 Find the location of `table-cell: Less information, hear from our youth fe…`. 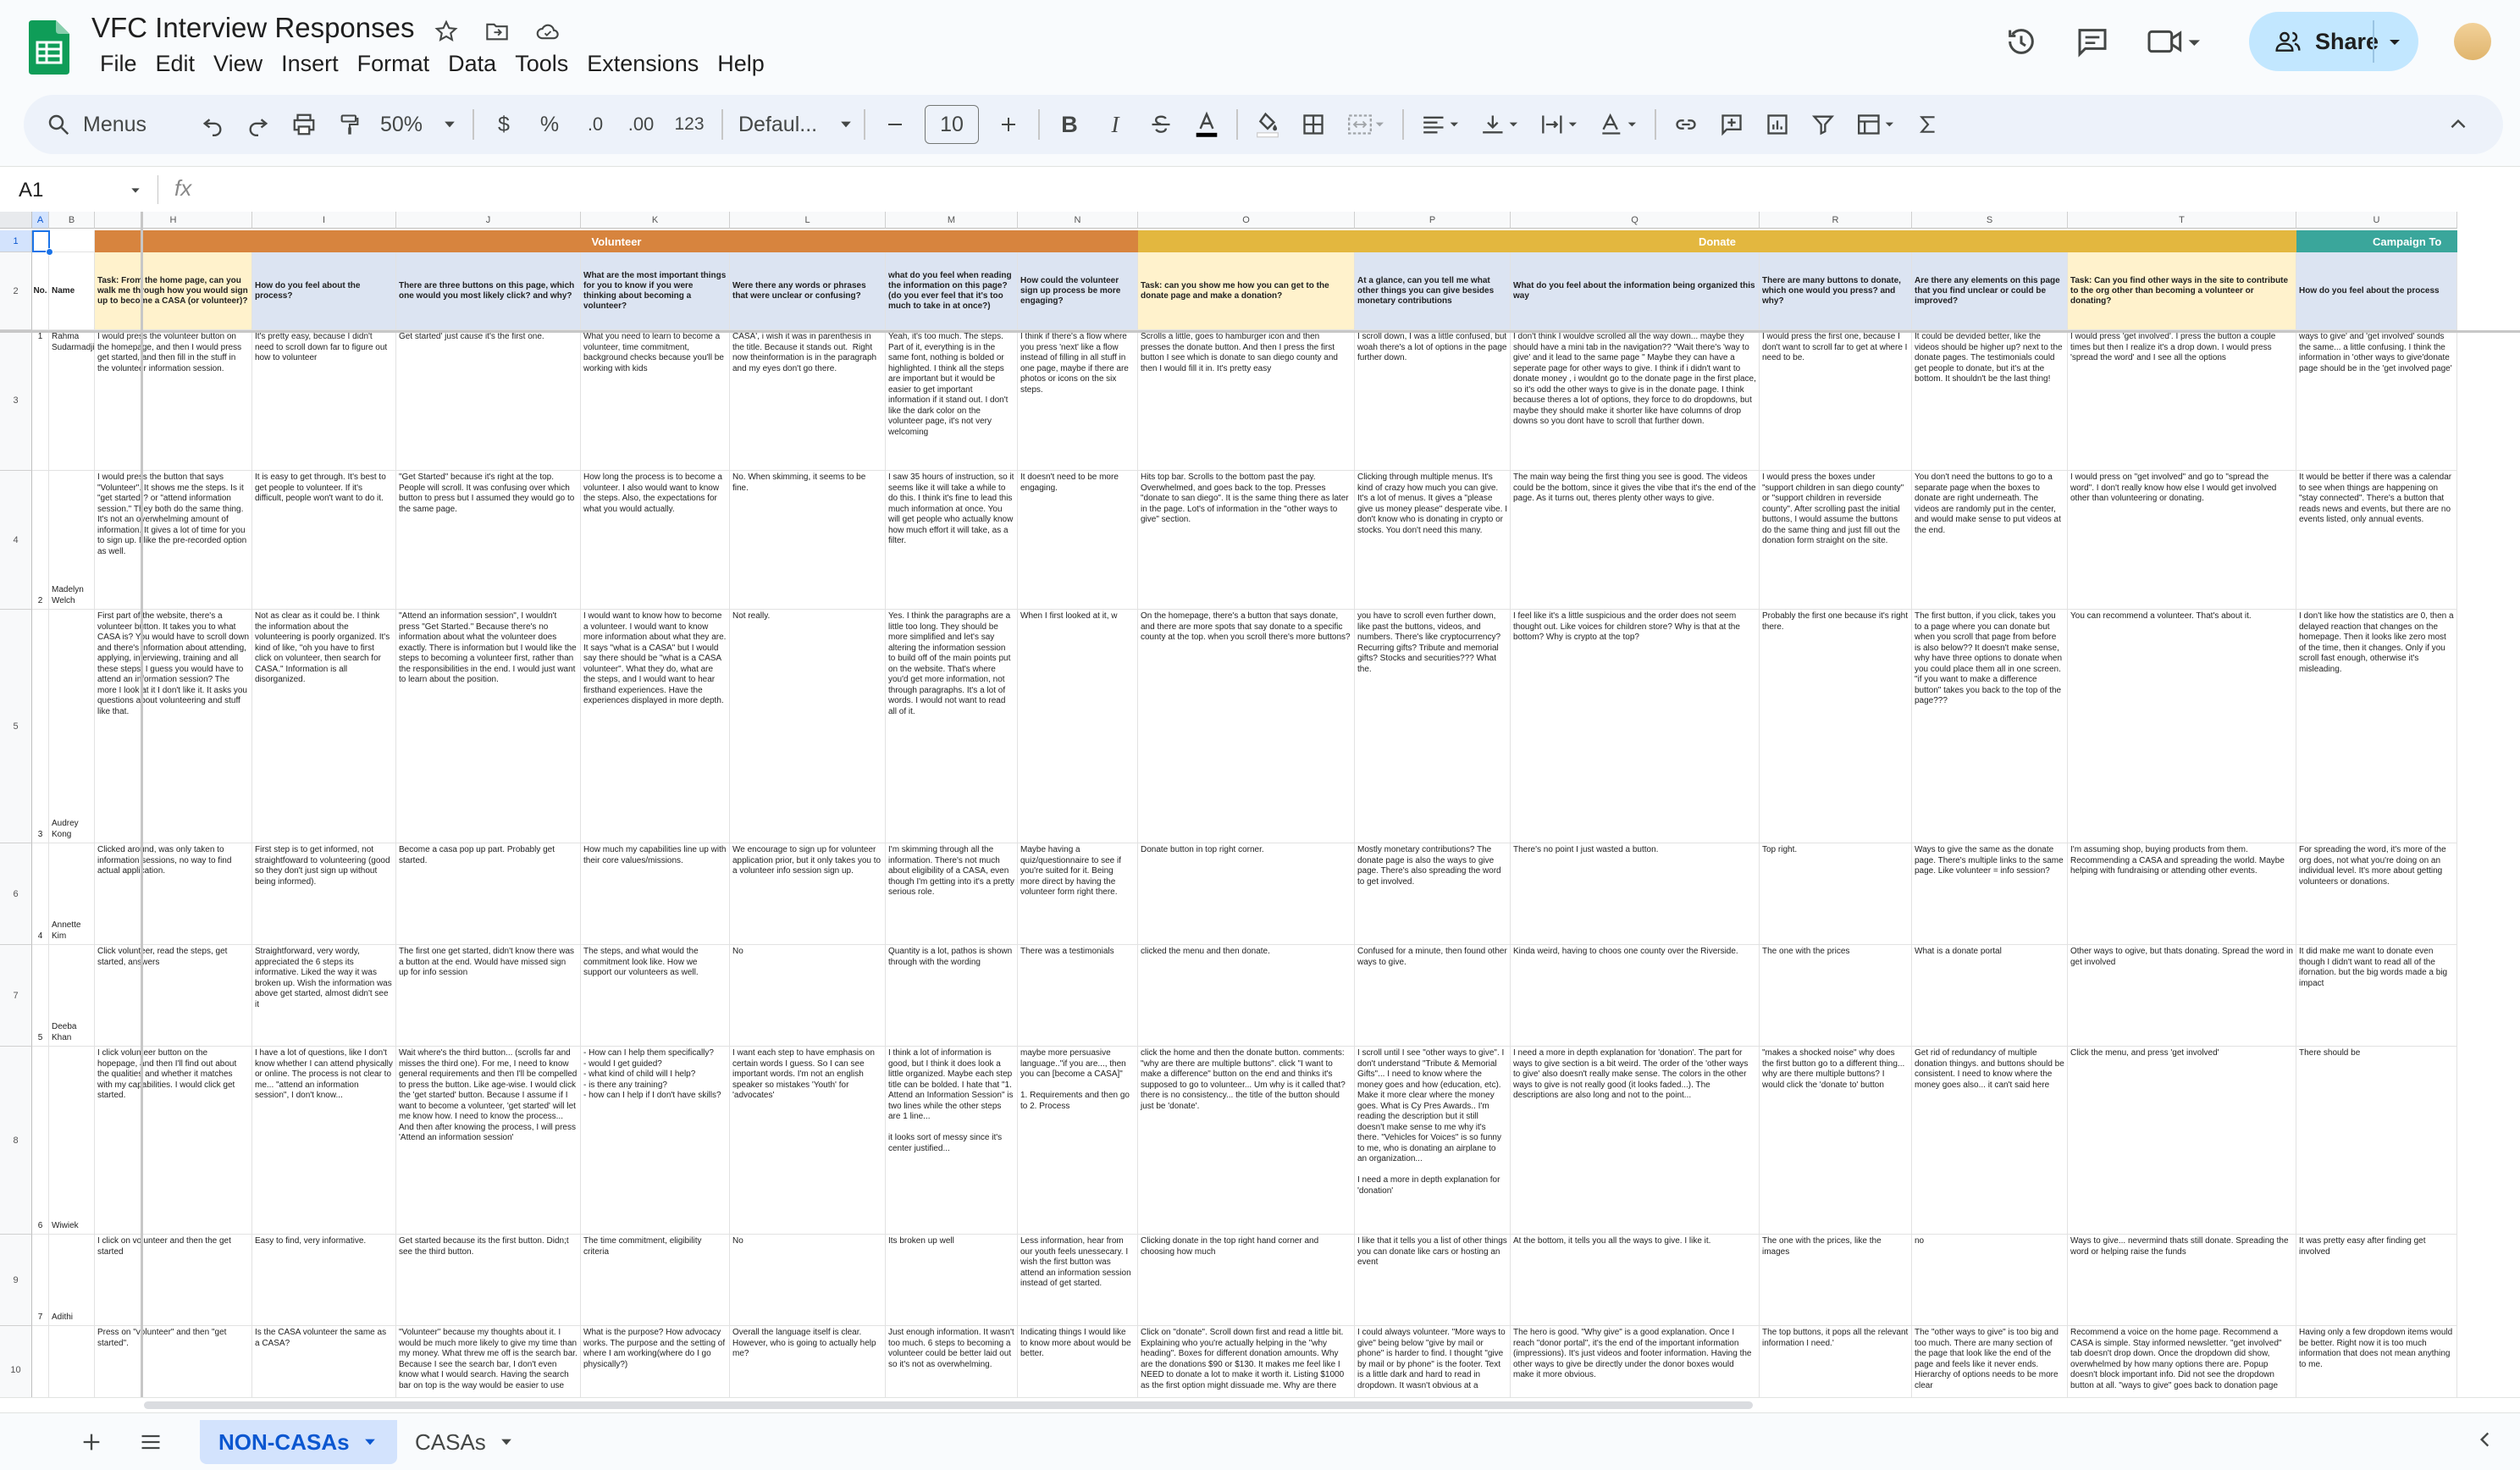

table-cell: Less information, hear from our youth fe… is located at coordinates (1078, 1281).